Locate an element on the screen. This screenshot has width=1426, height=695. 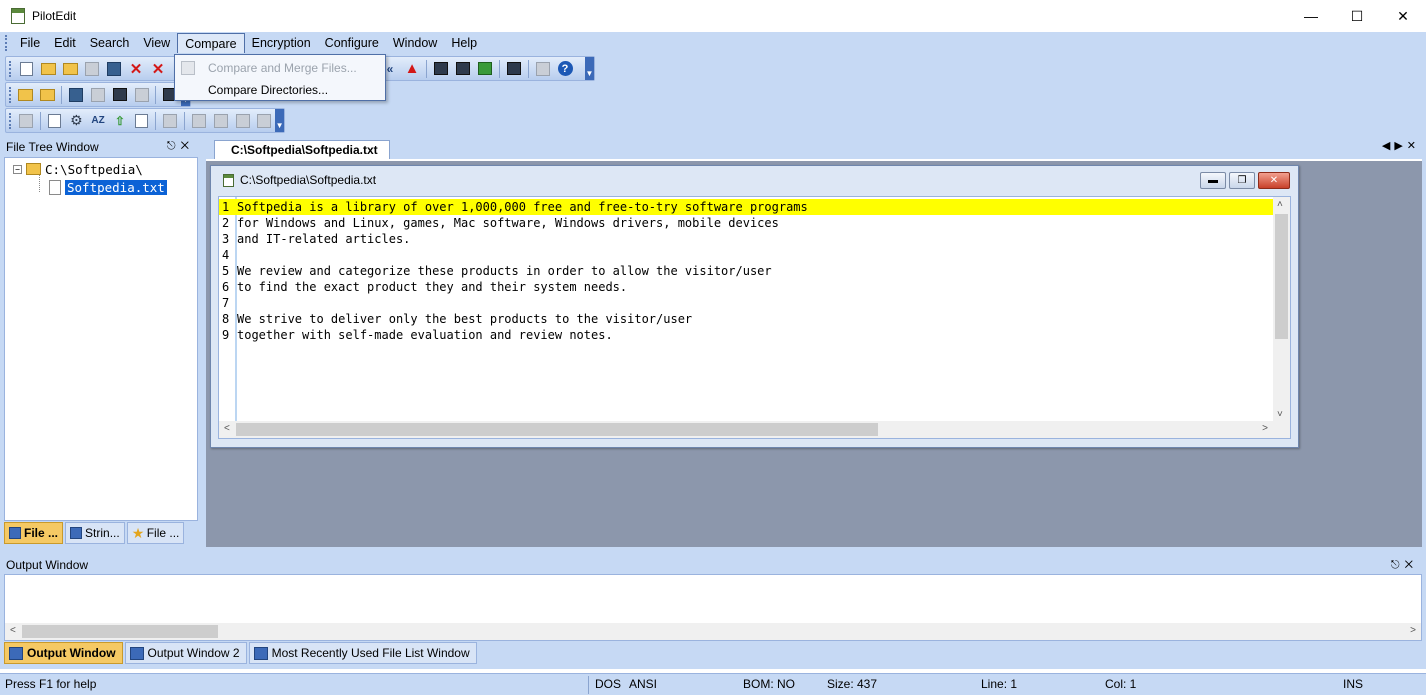
vertical-scroll-thumb is located at coordinates (1281, 276).